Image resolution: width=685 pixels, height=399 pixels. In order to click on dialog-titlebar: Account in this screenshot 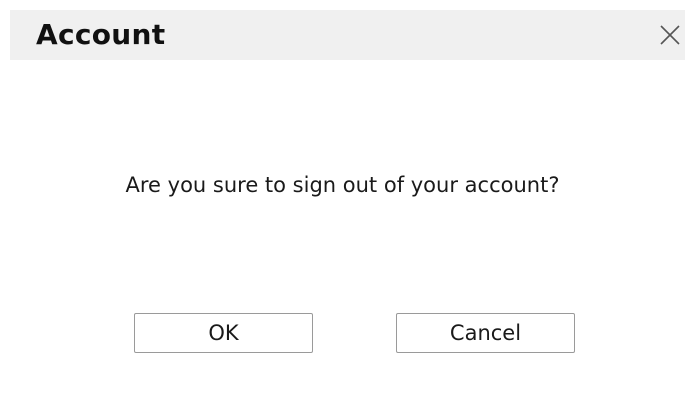, I will do `click(347, 35)`.